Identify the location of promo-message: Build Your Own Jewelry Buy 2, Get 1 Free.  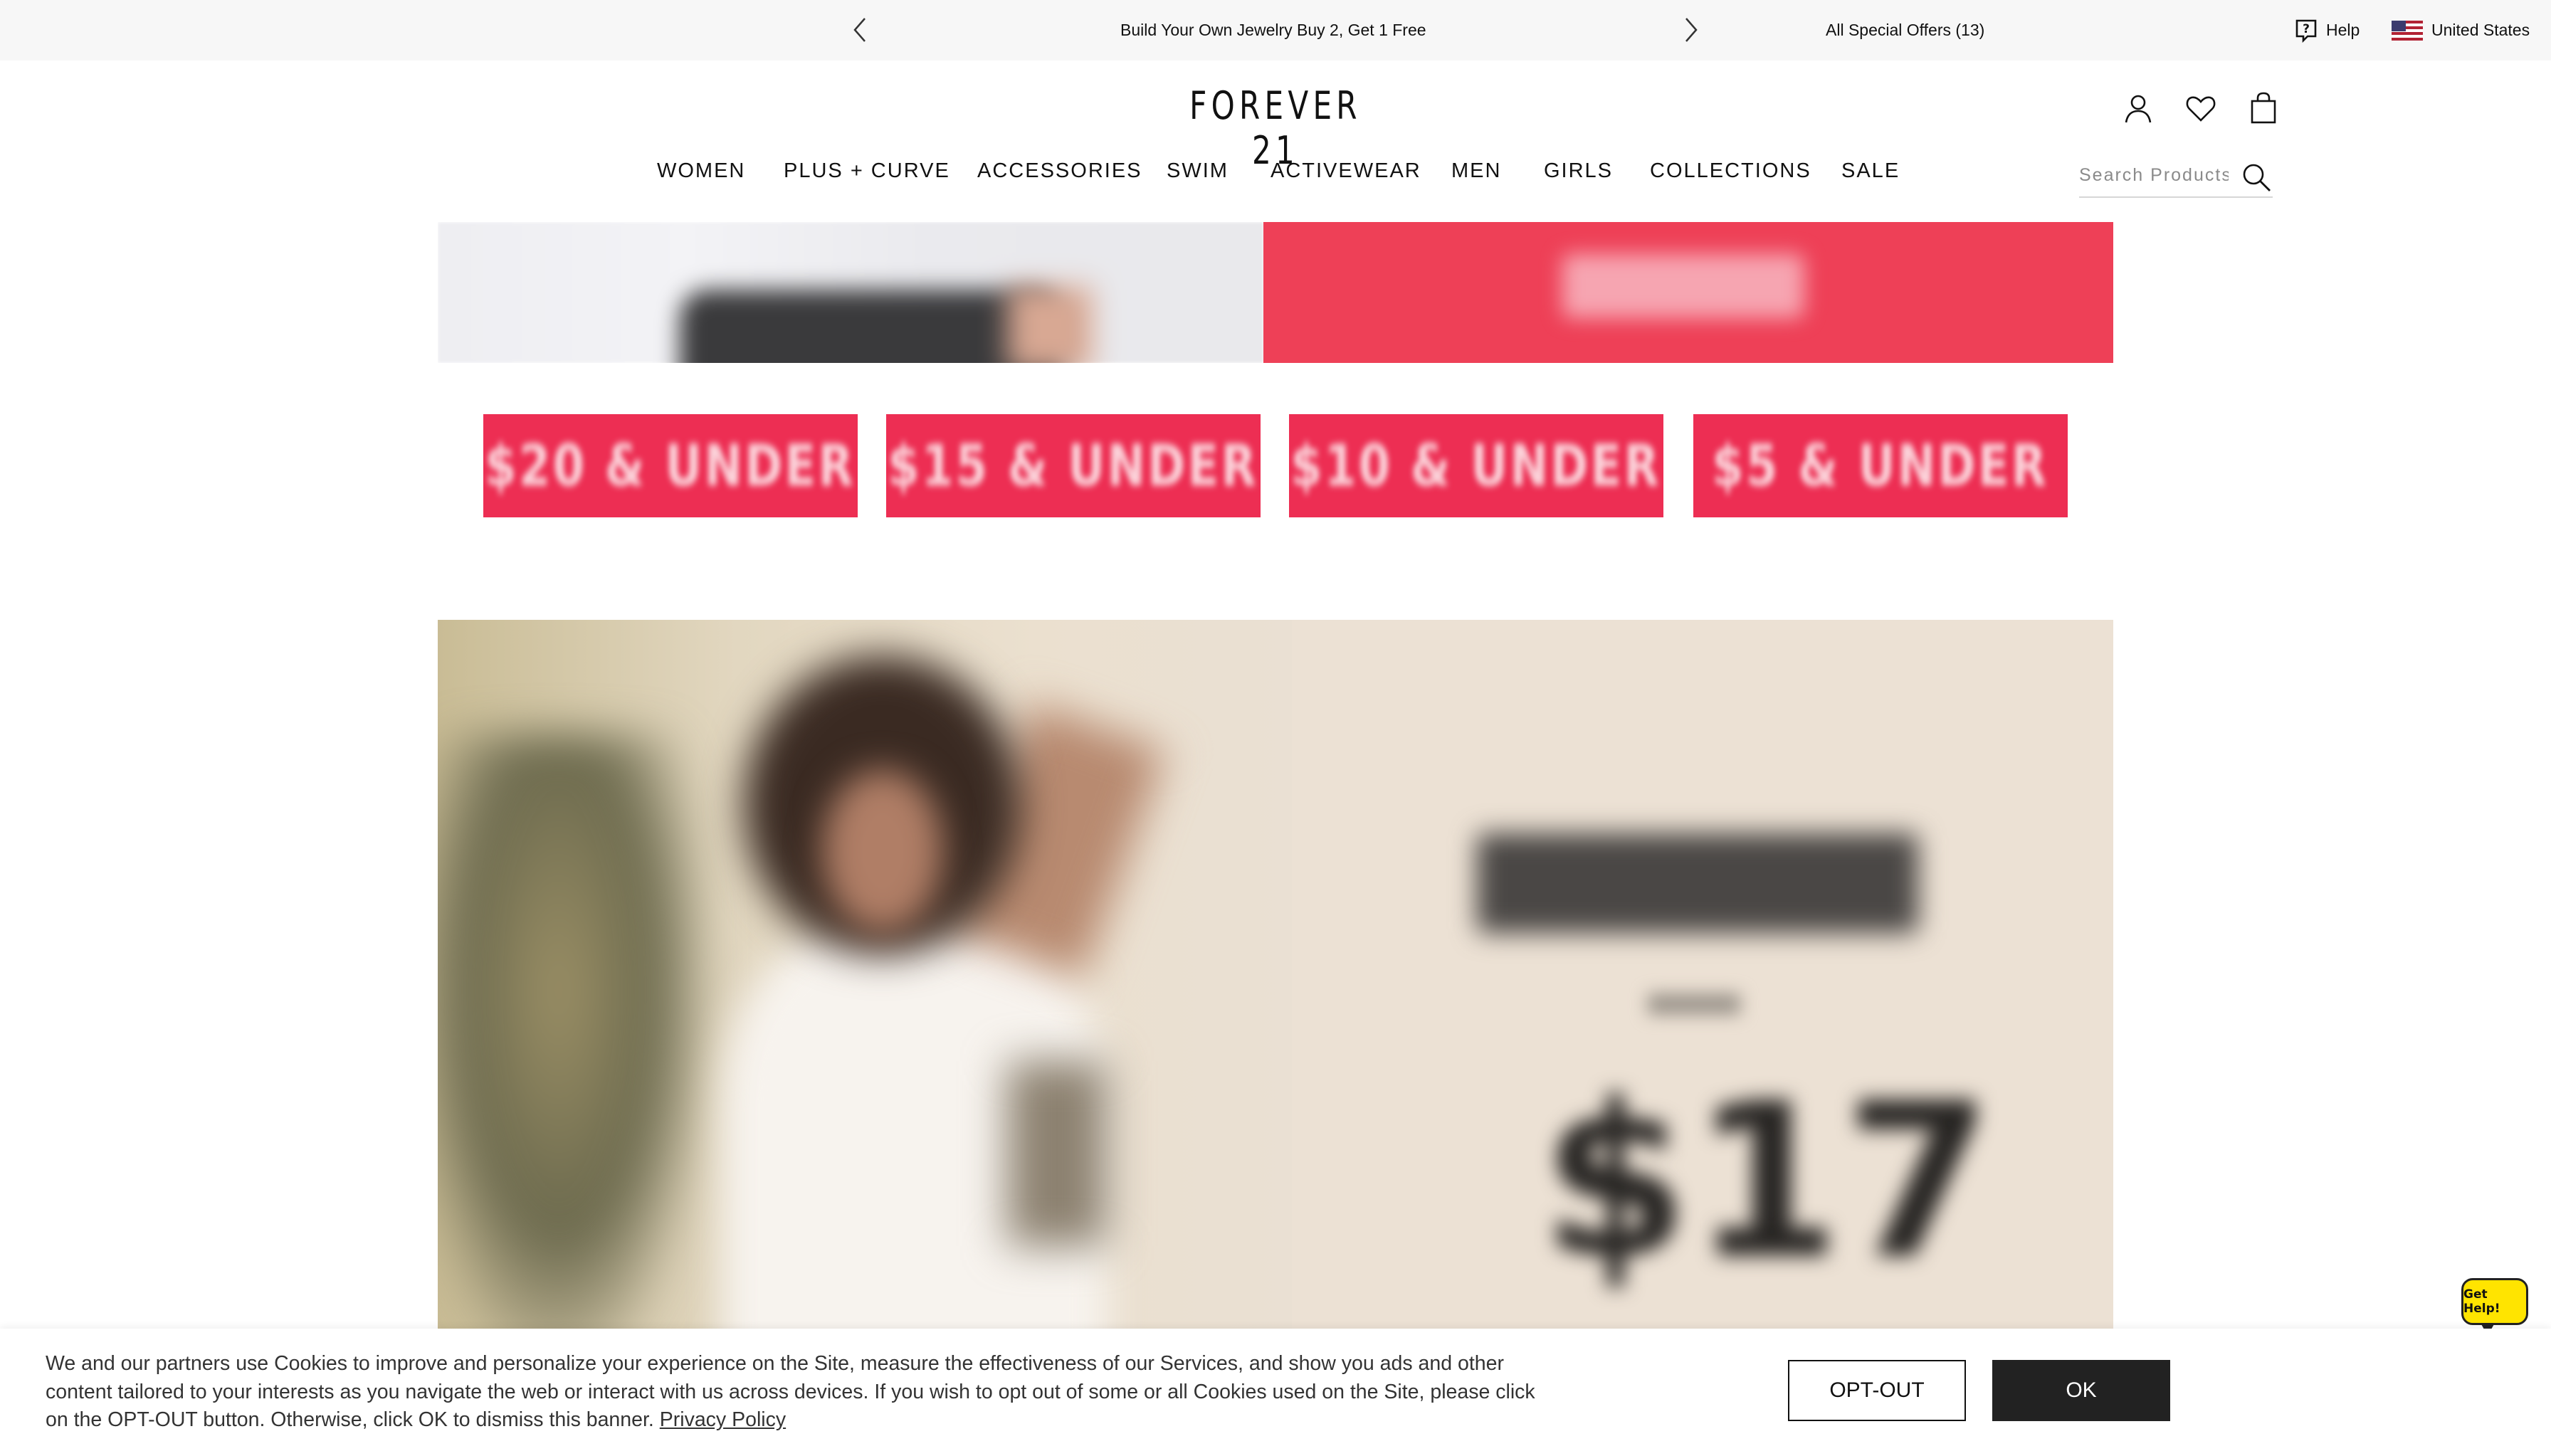
(1273, 30).